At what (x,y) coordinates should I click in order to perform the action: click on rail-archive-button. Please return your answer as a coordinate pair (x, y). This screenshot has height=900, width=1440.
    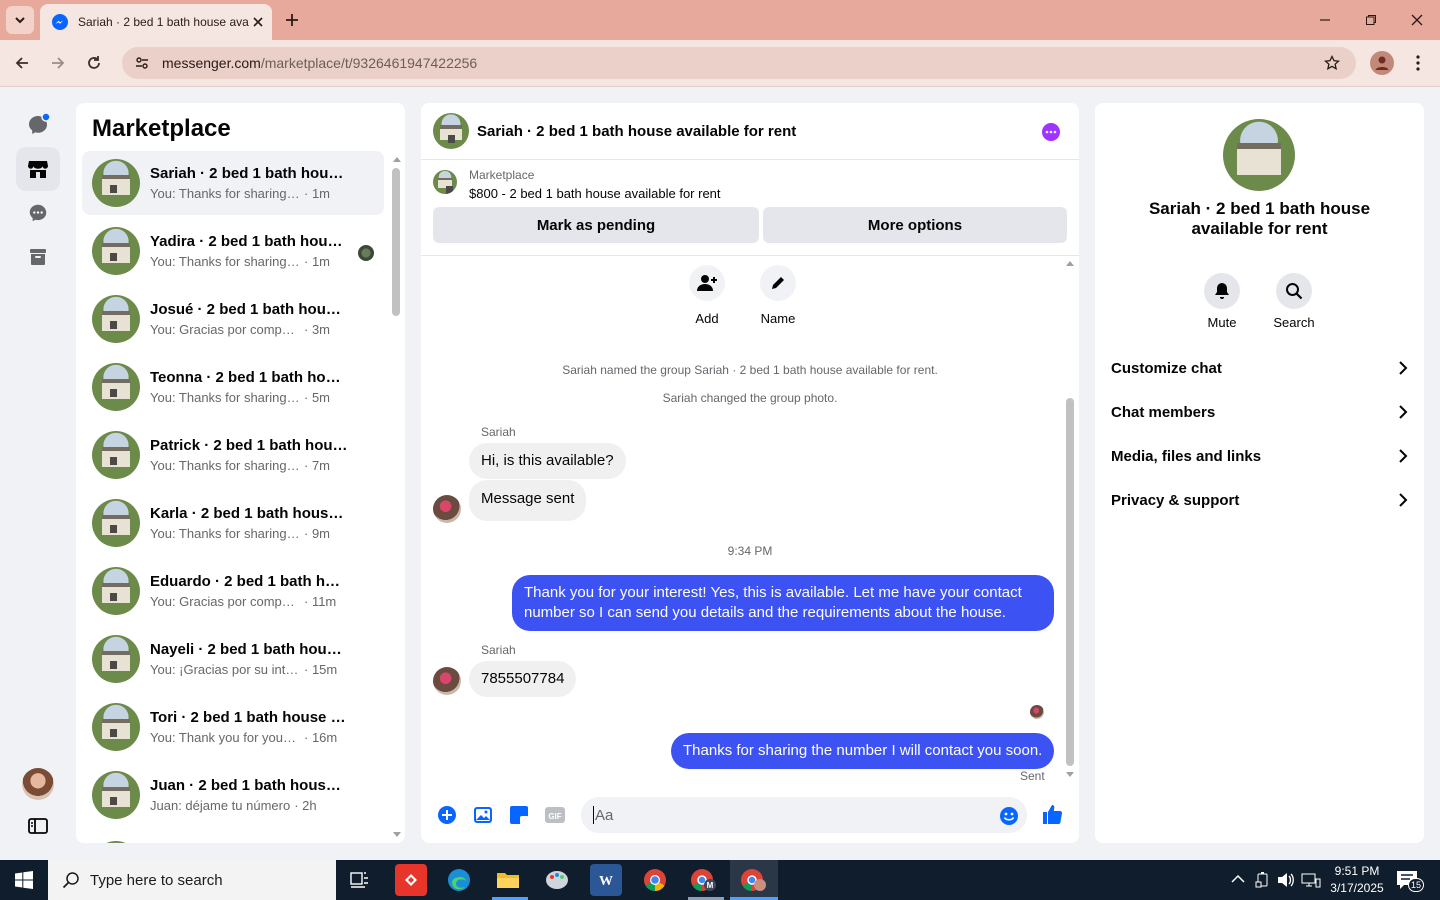
    Looking at the image, I should click on (38, 257).